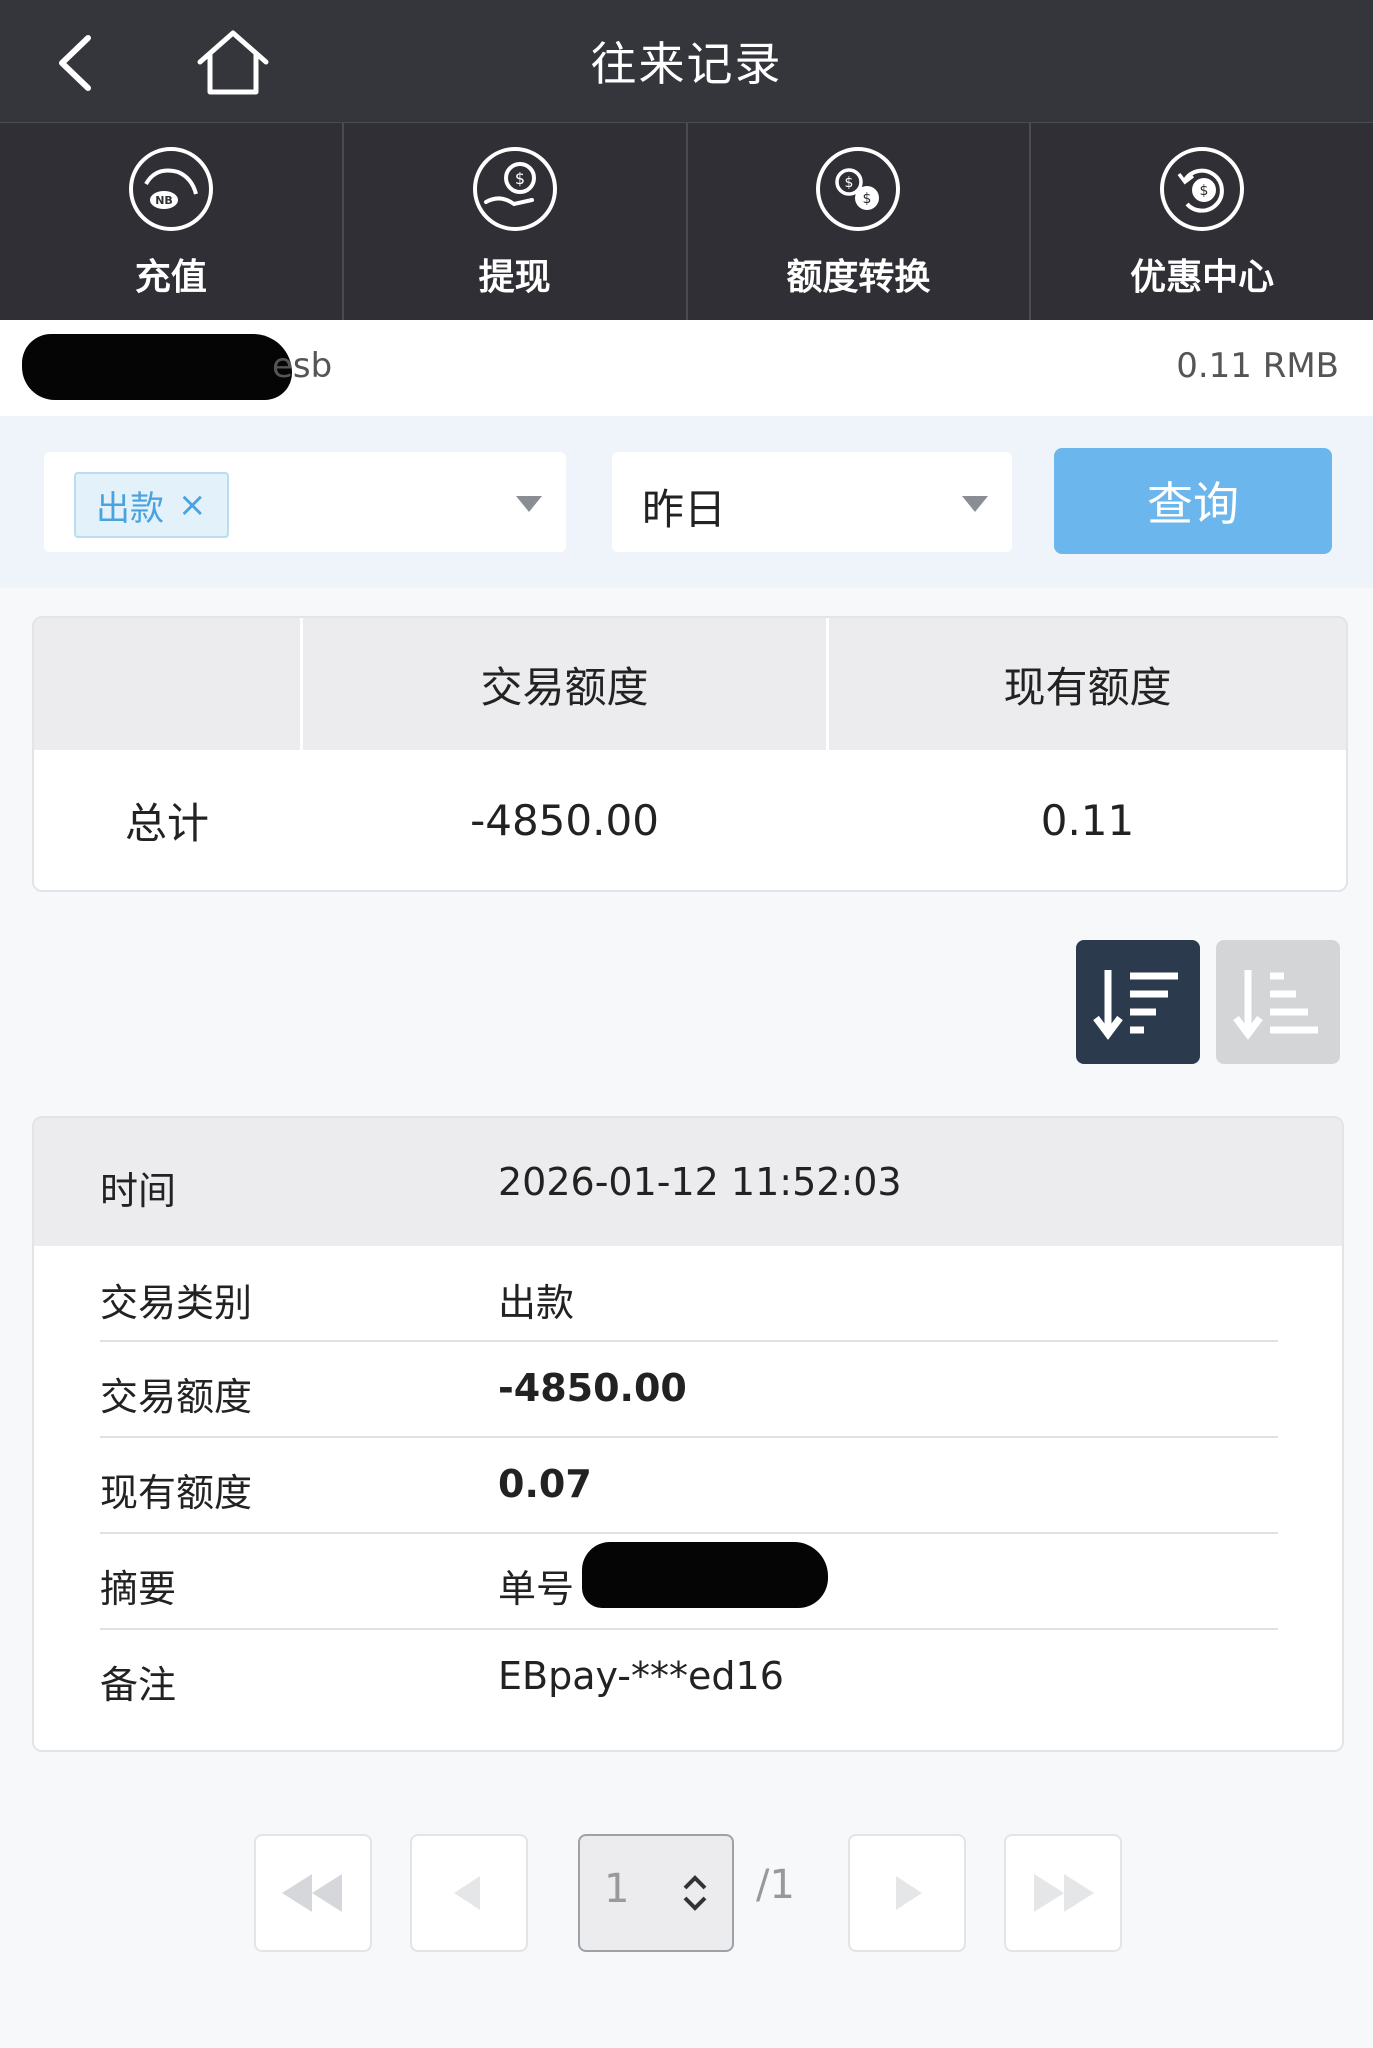 This screenshot has height=2048, width=1373. What do you see at coordinates (858, 277) in the screenshot?
I see `transfer-label: 额度转换` at bounding box center [858, 277].